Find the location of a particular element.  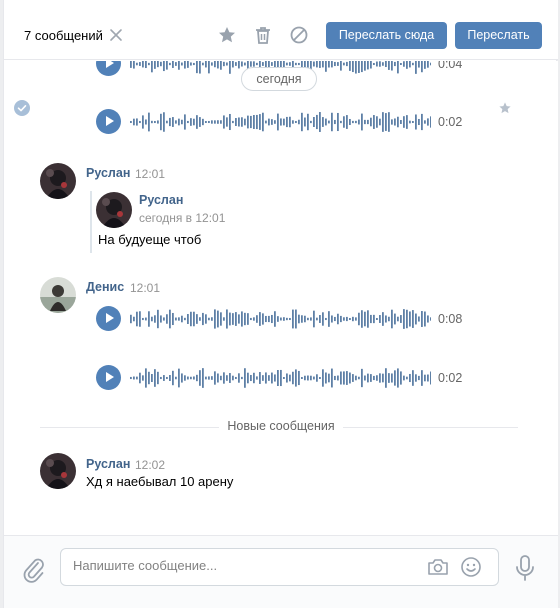

forwarded-time: сегодня в 12:01 is located at coordinates (182, 218).